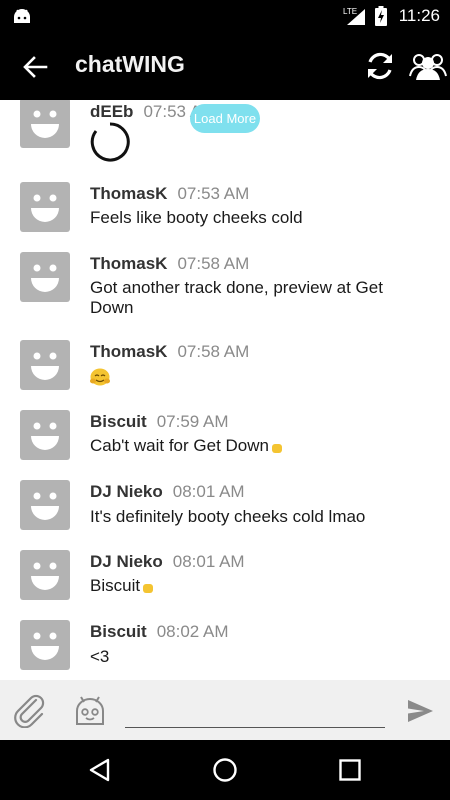  What do you see at coordinates (225, 375) in the screenshot?
I see `message-item: ThomasK 07:58 AM` at bounding box center [225, 375].